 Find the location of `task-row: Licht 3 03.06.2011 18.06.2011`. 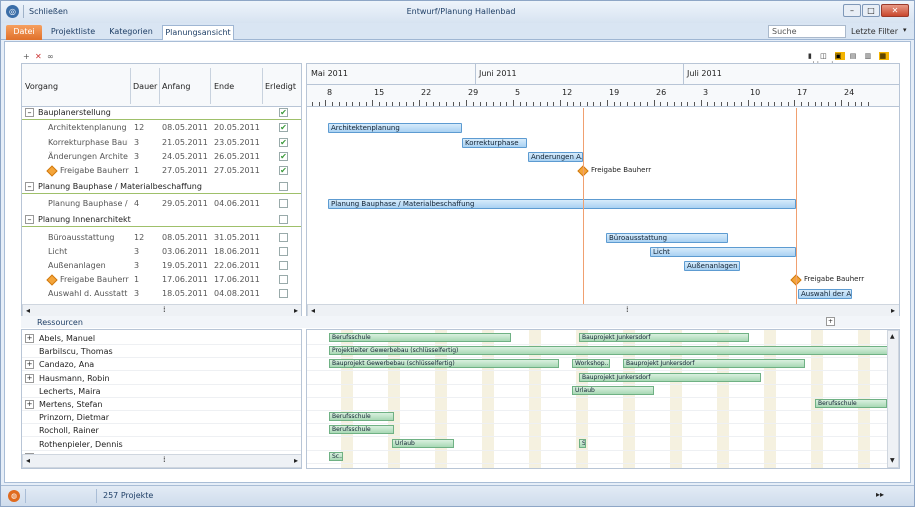

task-row: Licht 3 03.06.2011 18.06.2011 is located at coordinates (161, 252).